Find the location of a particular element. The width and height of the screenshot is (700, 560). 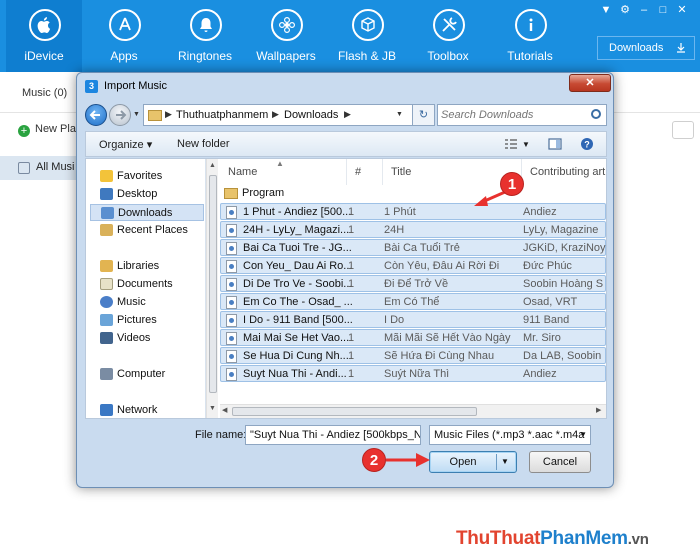

dialog-close-button: ✕ is located at coordinates (590, 83).